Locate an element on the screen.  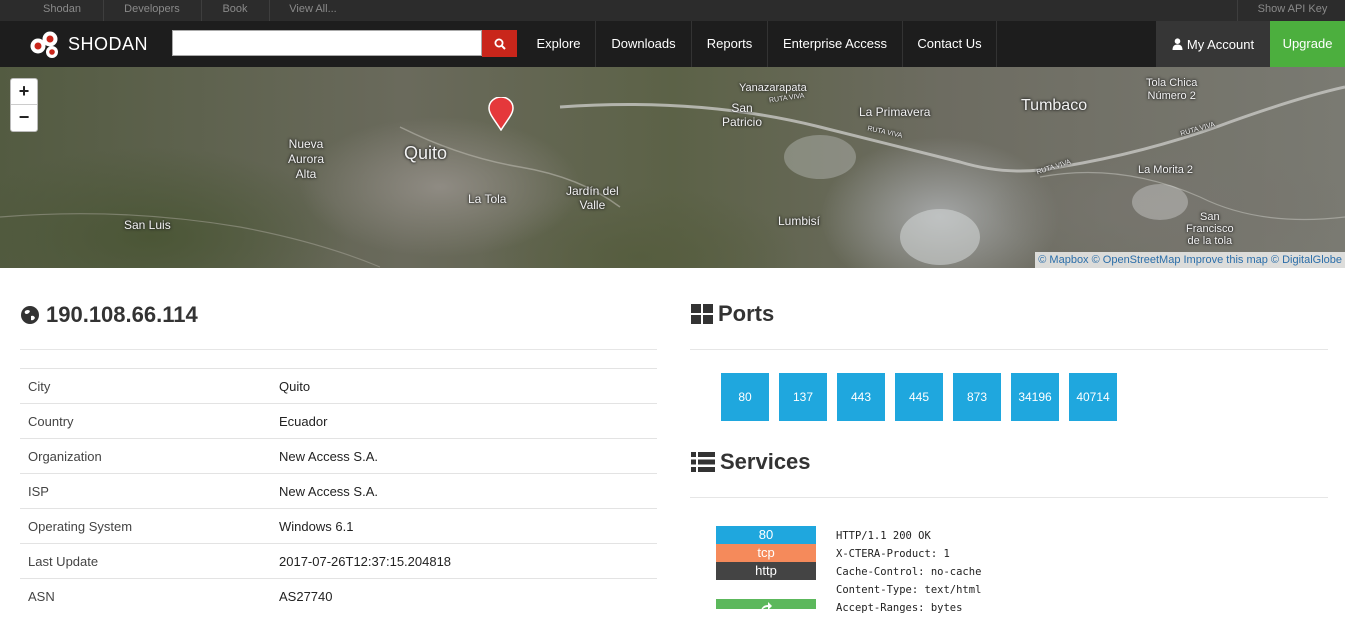
map-label-jardin-del-valle: Jardín del Valle is located at coordinates (592, 198).